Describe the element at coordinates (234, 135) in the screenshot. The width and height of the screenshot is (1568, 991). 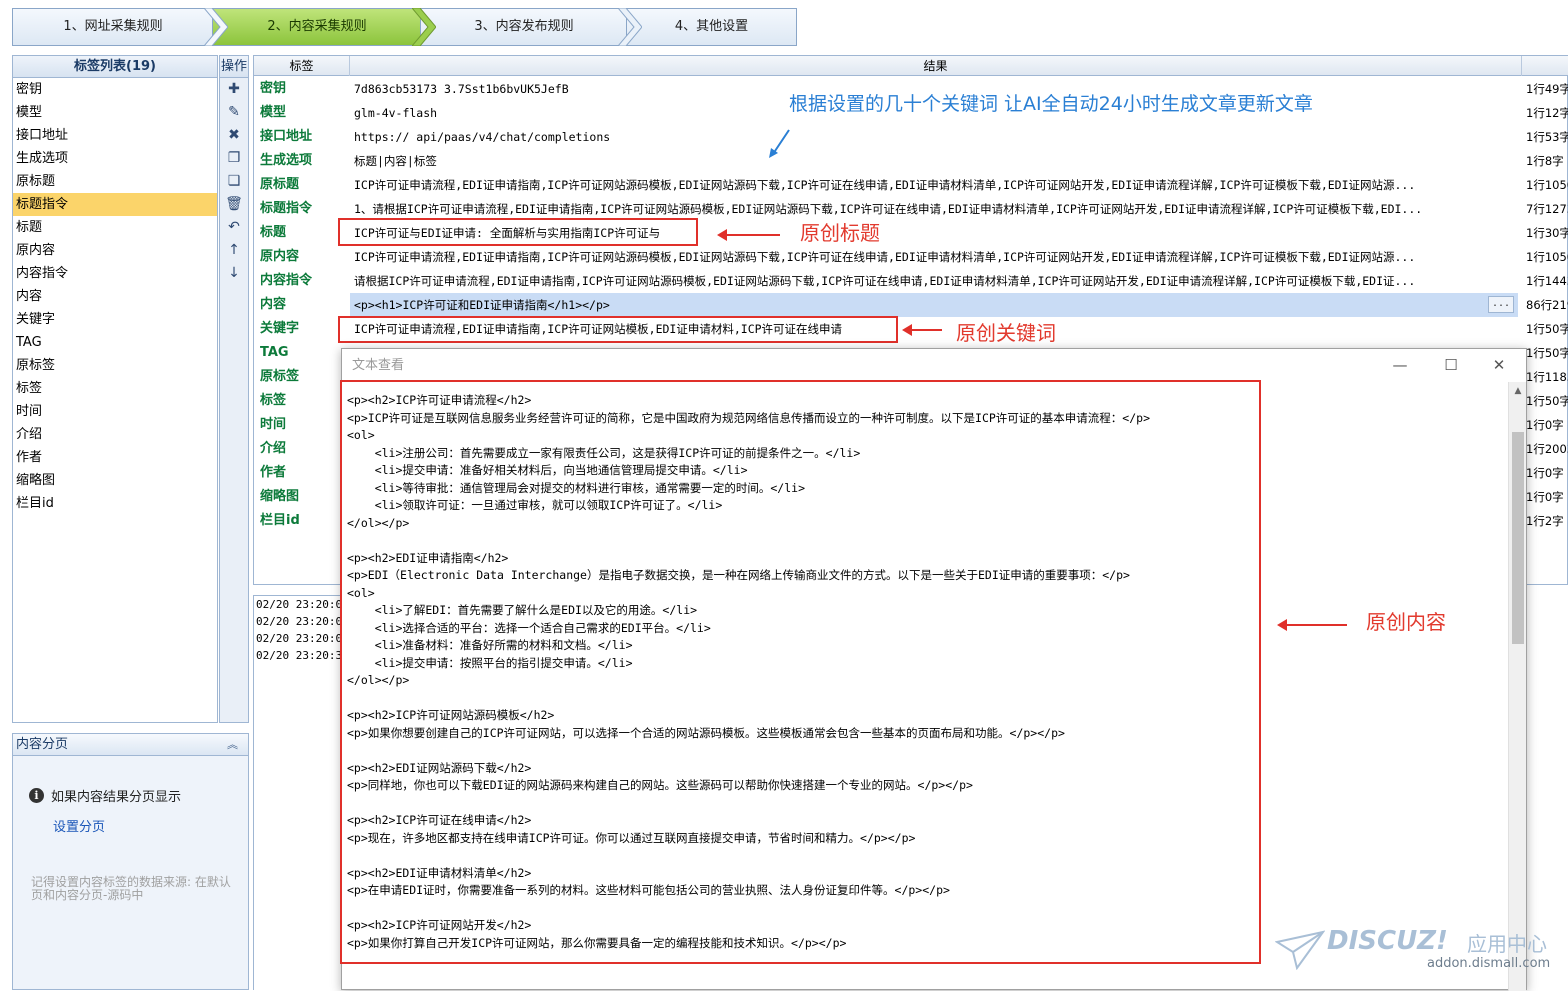
I see `delete-icon: ✖` at that location.